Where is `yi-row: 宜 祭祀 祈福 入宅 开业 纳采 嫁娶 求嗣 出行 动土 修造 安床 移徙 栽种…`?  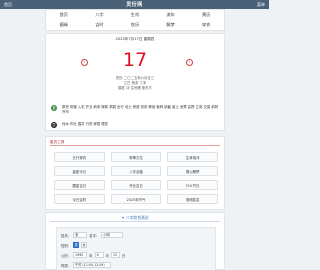
yi-row: 宜 祭祀 祈福 入宅 开业 纳采 嫁娶 求嗣 出行 动土 修造 安床 移徙 栽种… is located at coordinates (136, 109).